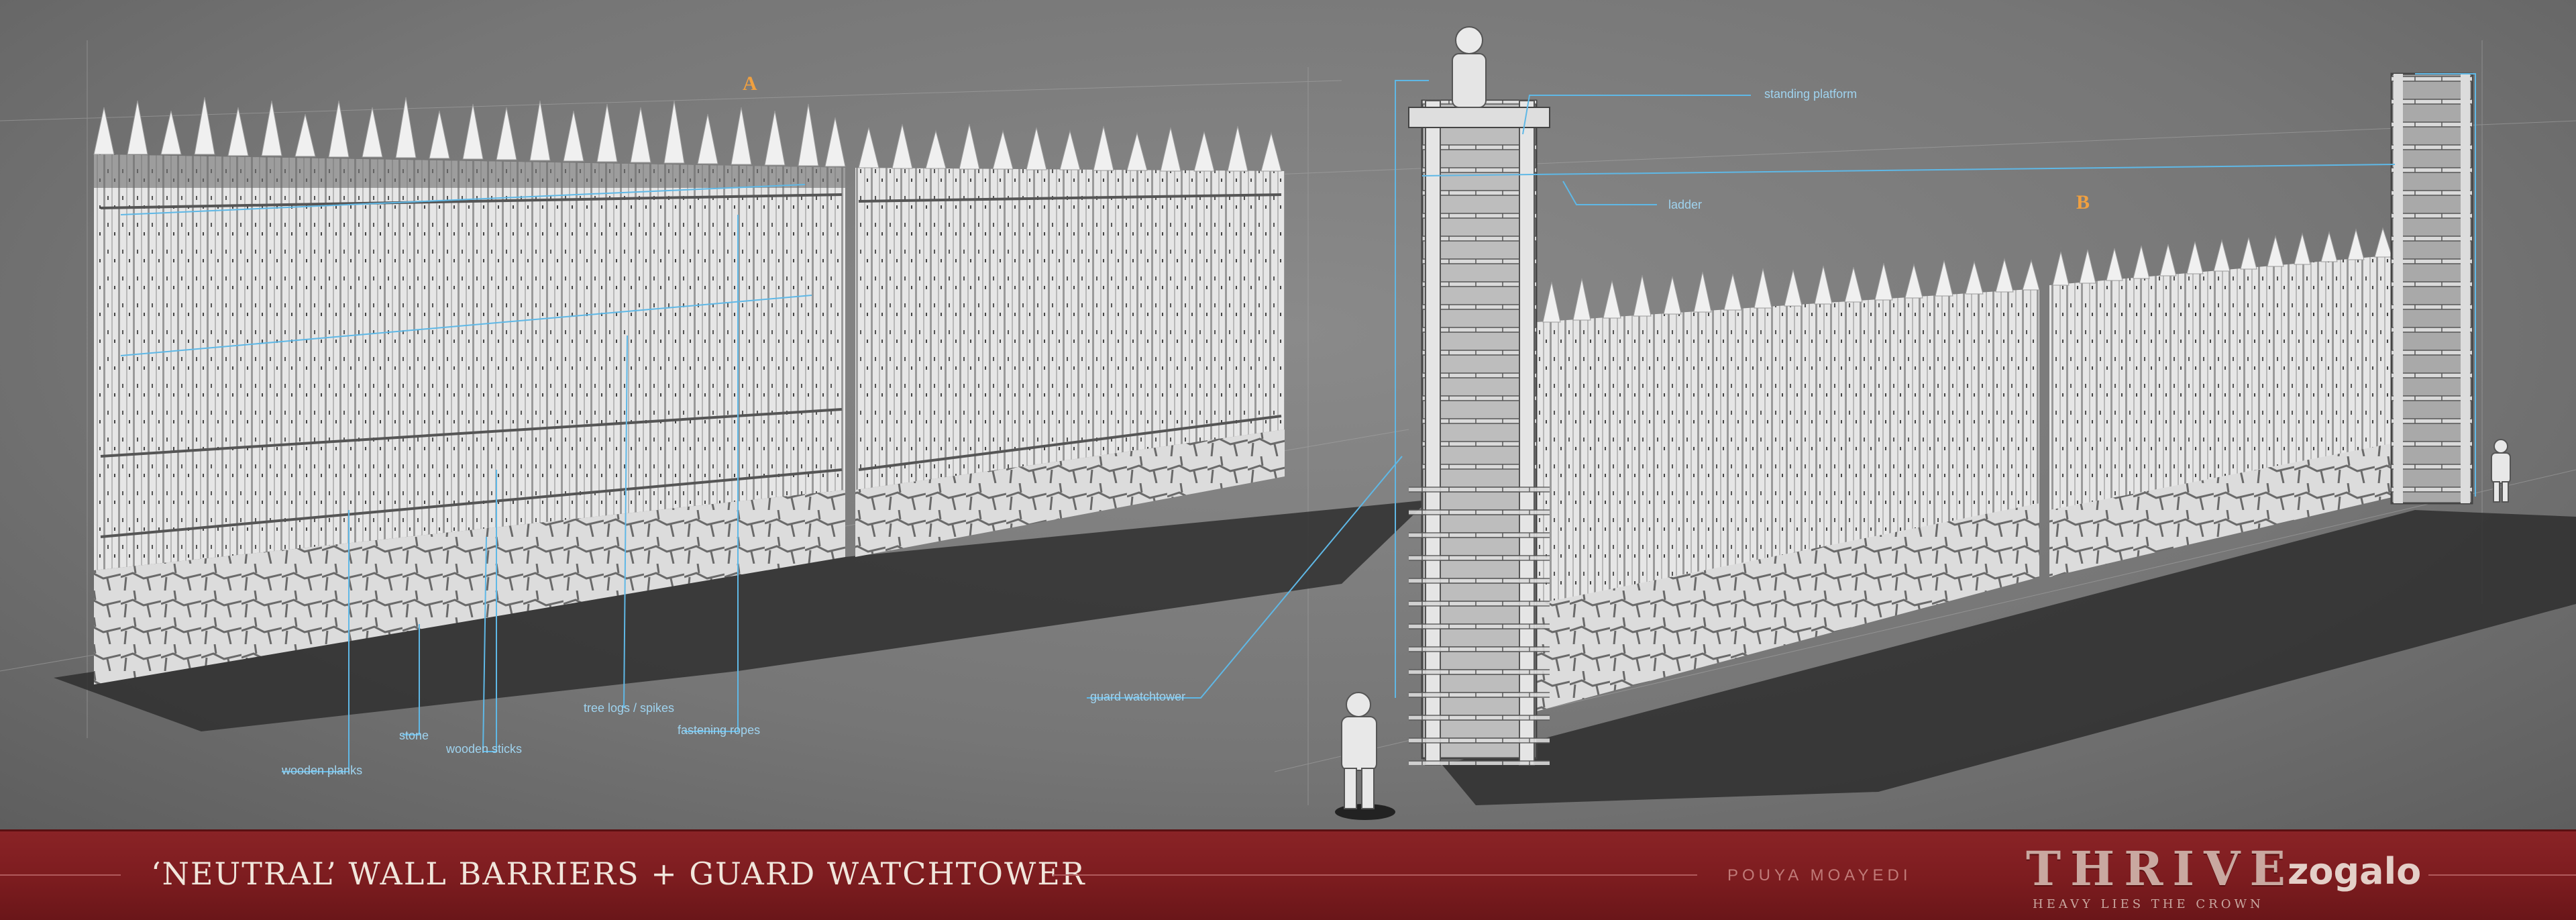 Image resolution: width=2576 pixels, height=920 pixels. What do you see at coordinates (629, 708) in the screenshot?
I see `callout-tree-logs: tree logs / spikes` at bounding box center [629, 708].